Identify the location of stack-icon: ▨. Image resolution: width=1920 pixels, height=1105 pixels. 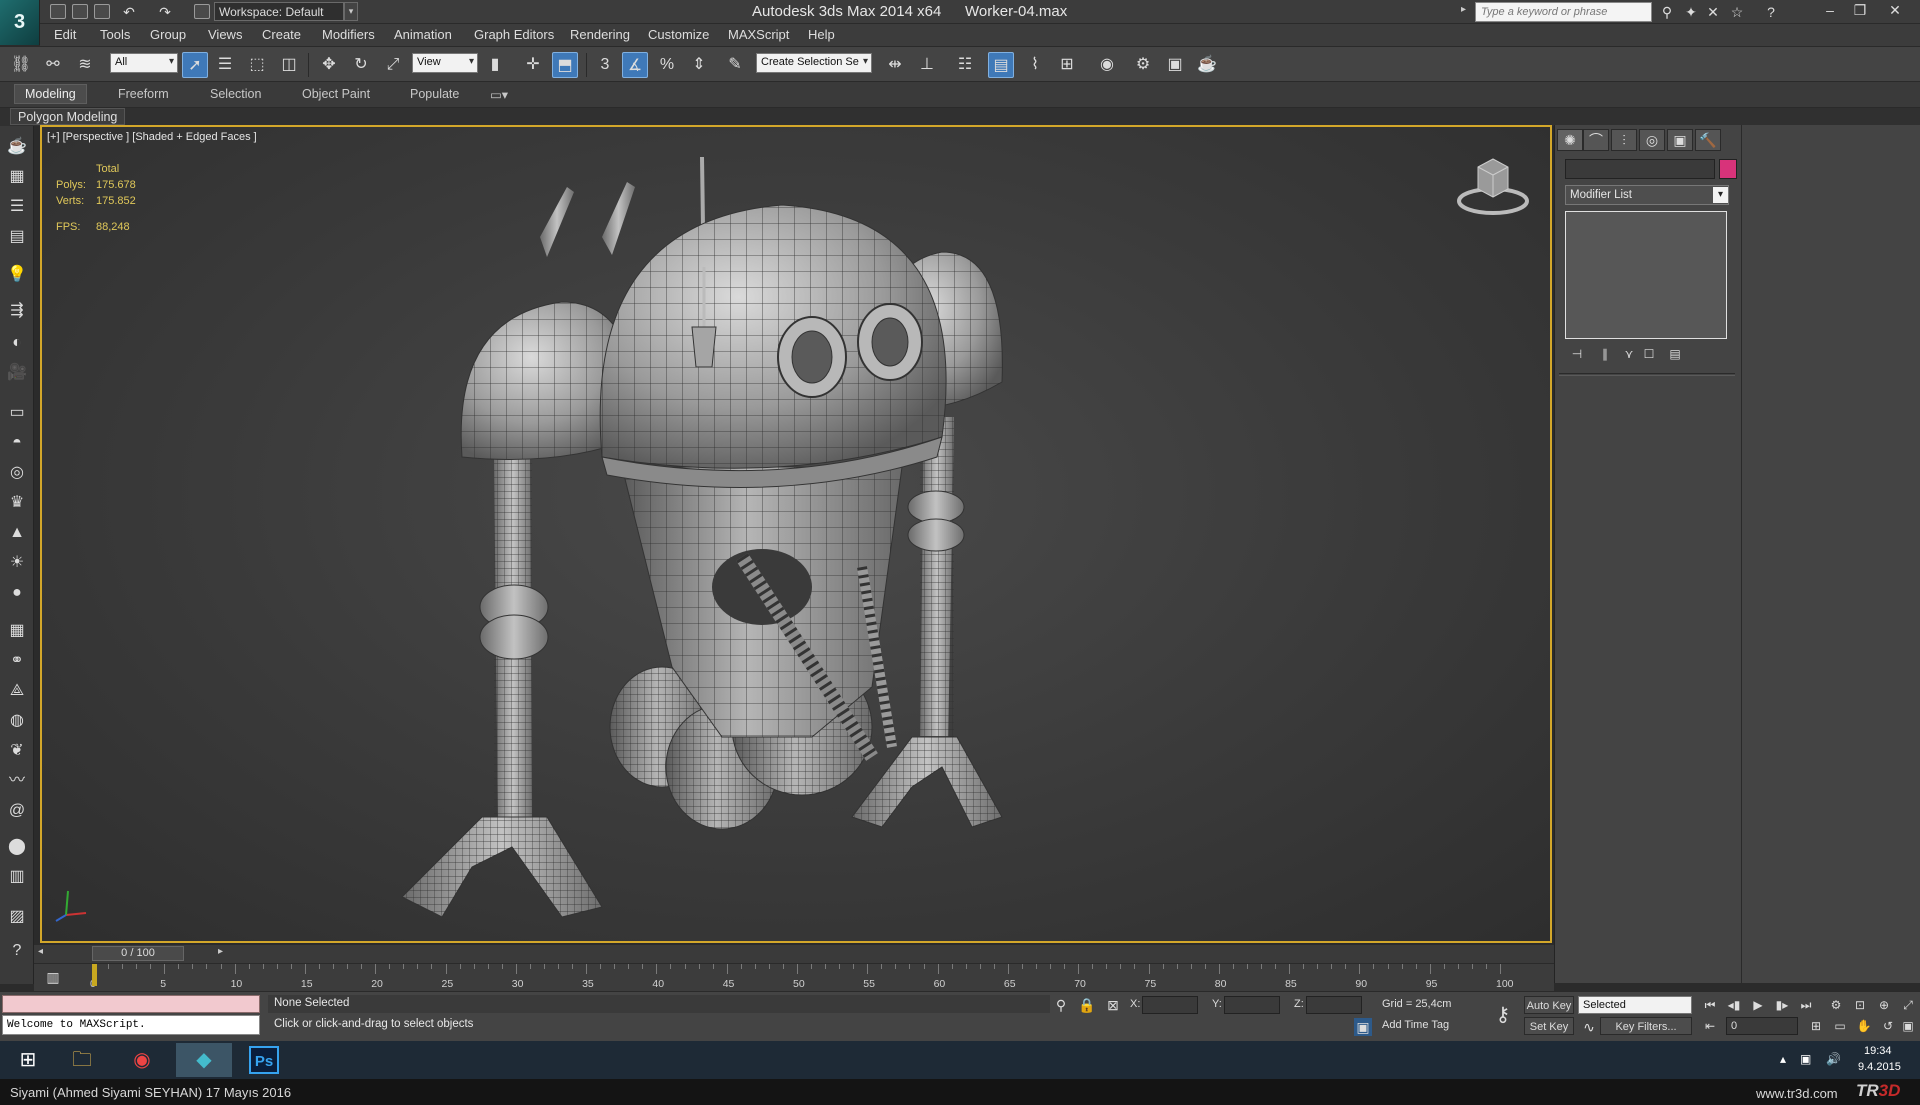
(17, 917).